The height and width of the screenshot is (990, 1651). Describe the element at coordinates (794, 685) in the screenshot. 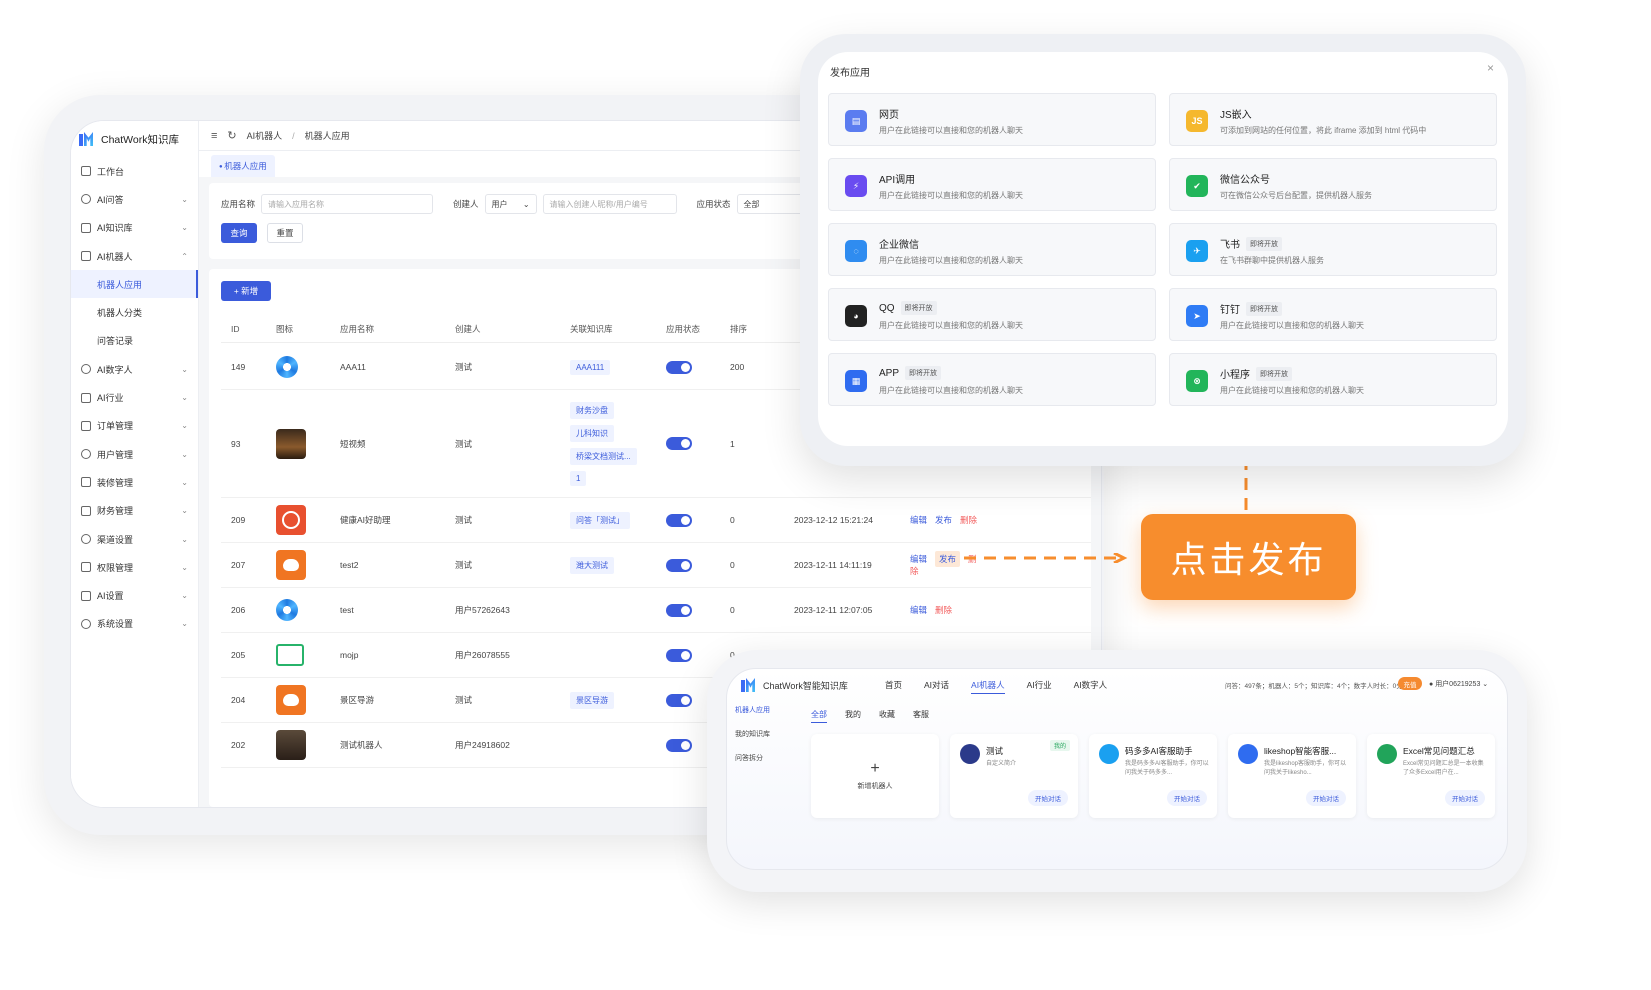

I see `frontend-brand: ChatWork智能知识库` at that location.